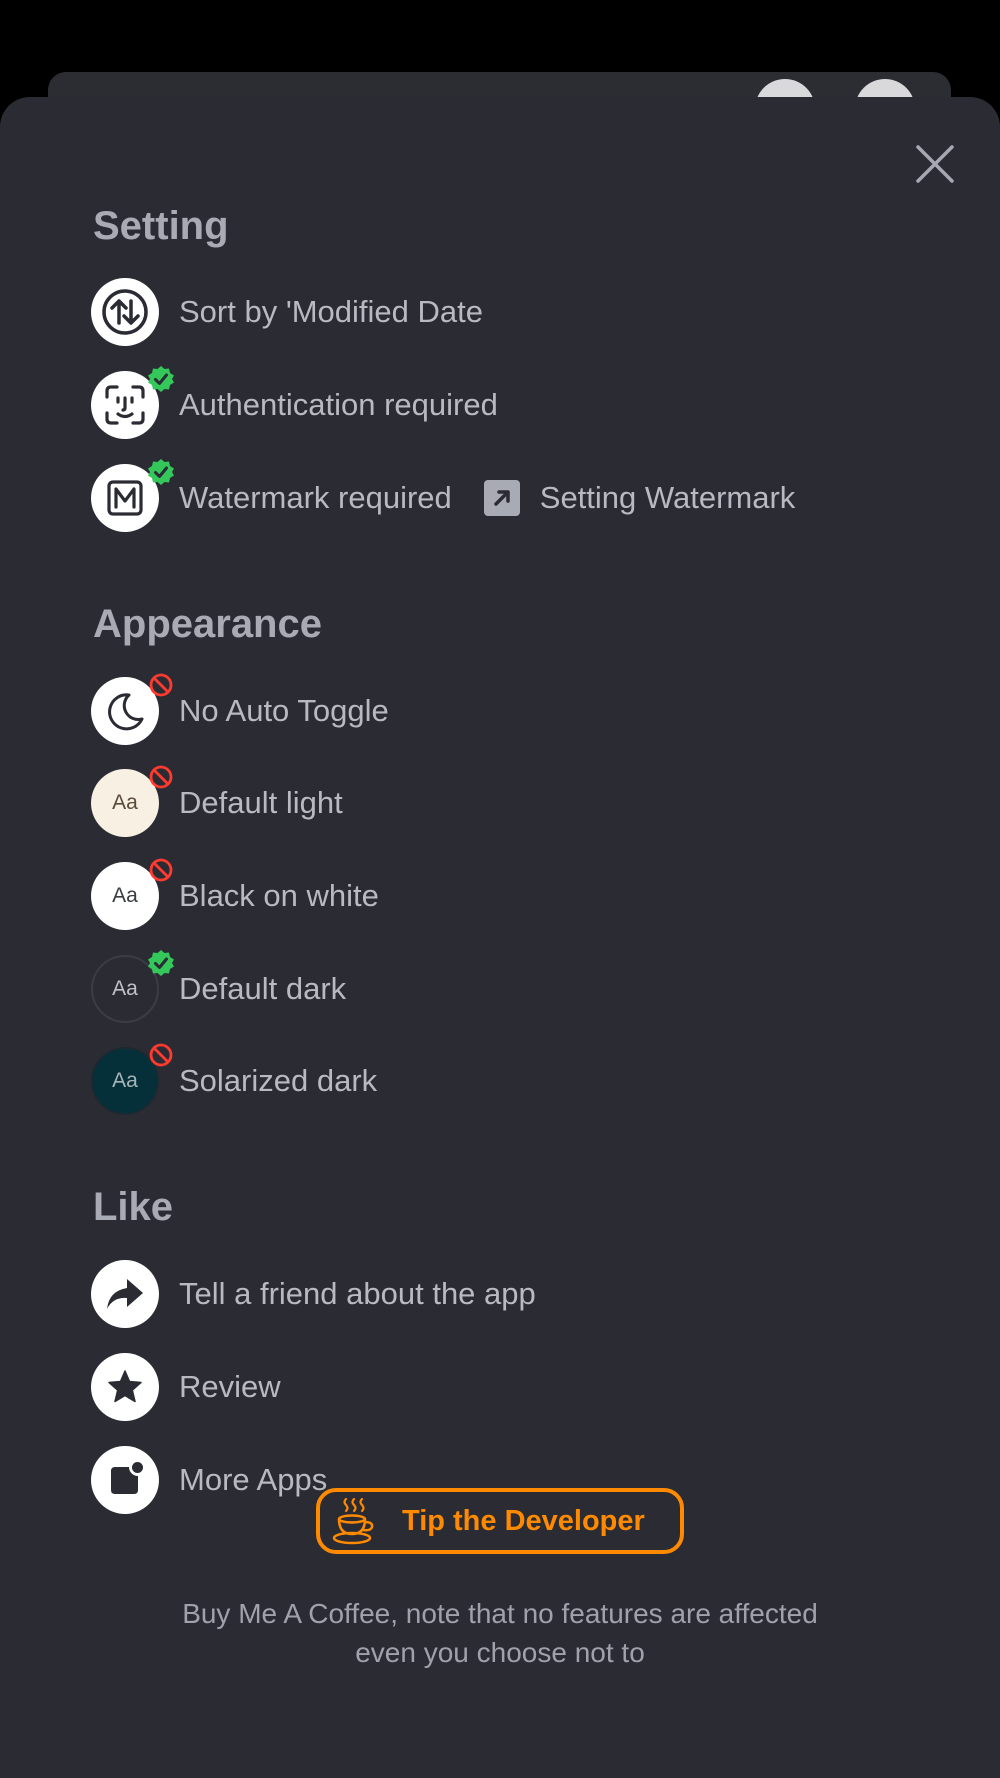 The image size is (1000, 1778). Describe the element at coordinates (501, 498) in the screenshot. I see `external-link-icon` at that location.